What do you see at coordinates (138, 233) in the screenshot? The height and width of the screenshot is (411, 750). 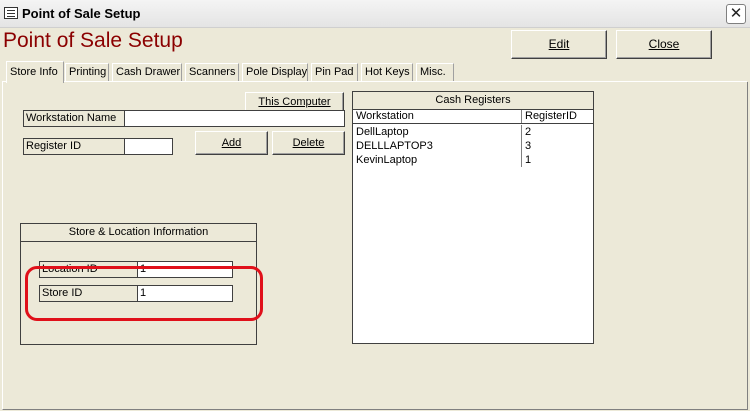 I see `store-location-title: Store & Location Information` at bounding box center [138, 233].